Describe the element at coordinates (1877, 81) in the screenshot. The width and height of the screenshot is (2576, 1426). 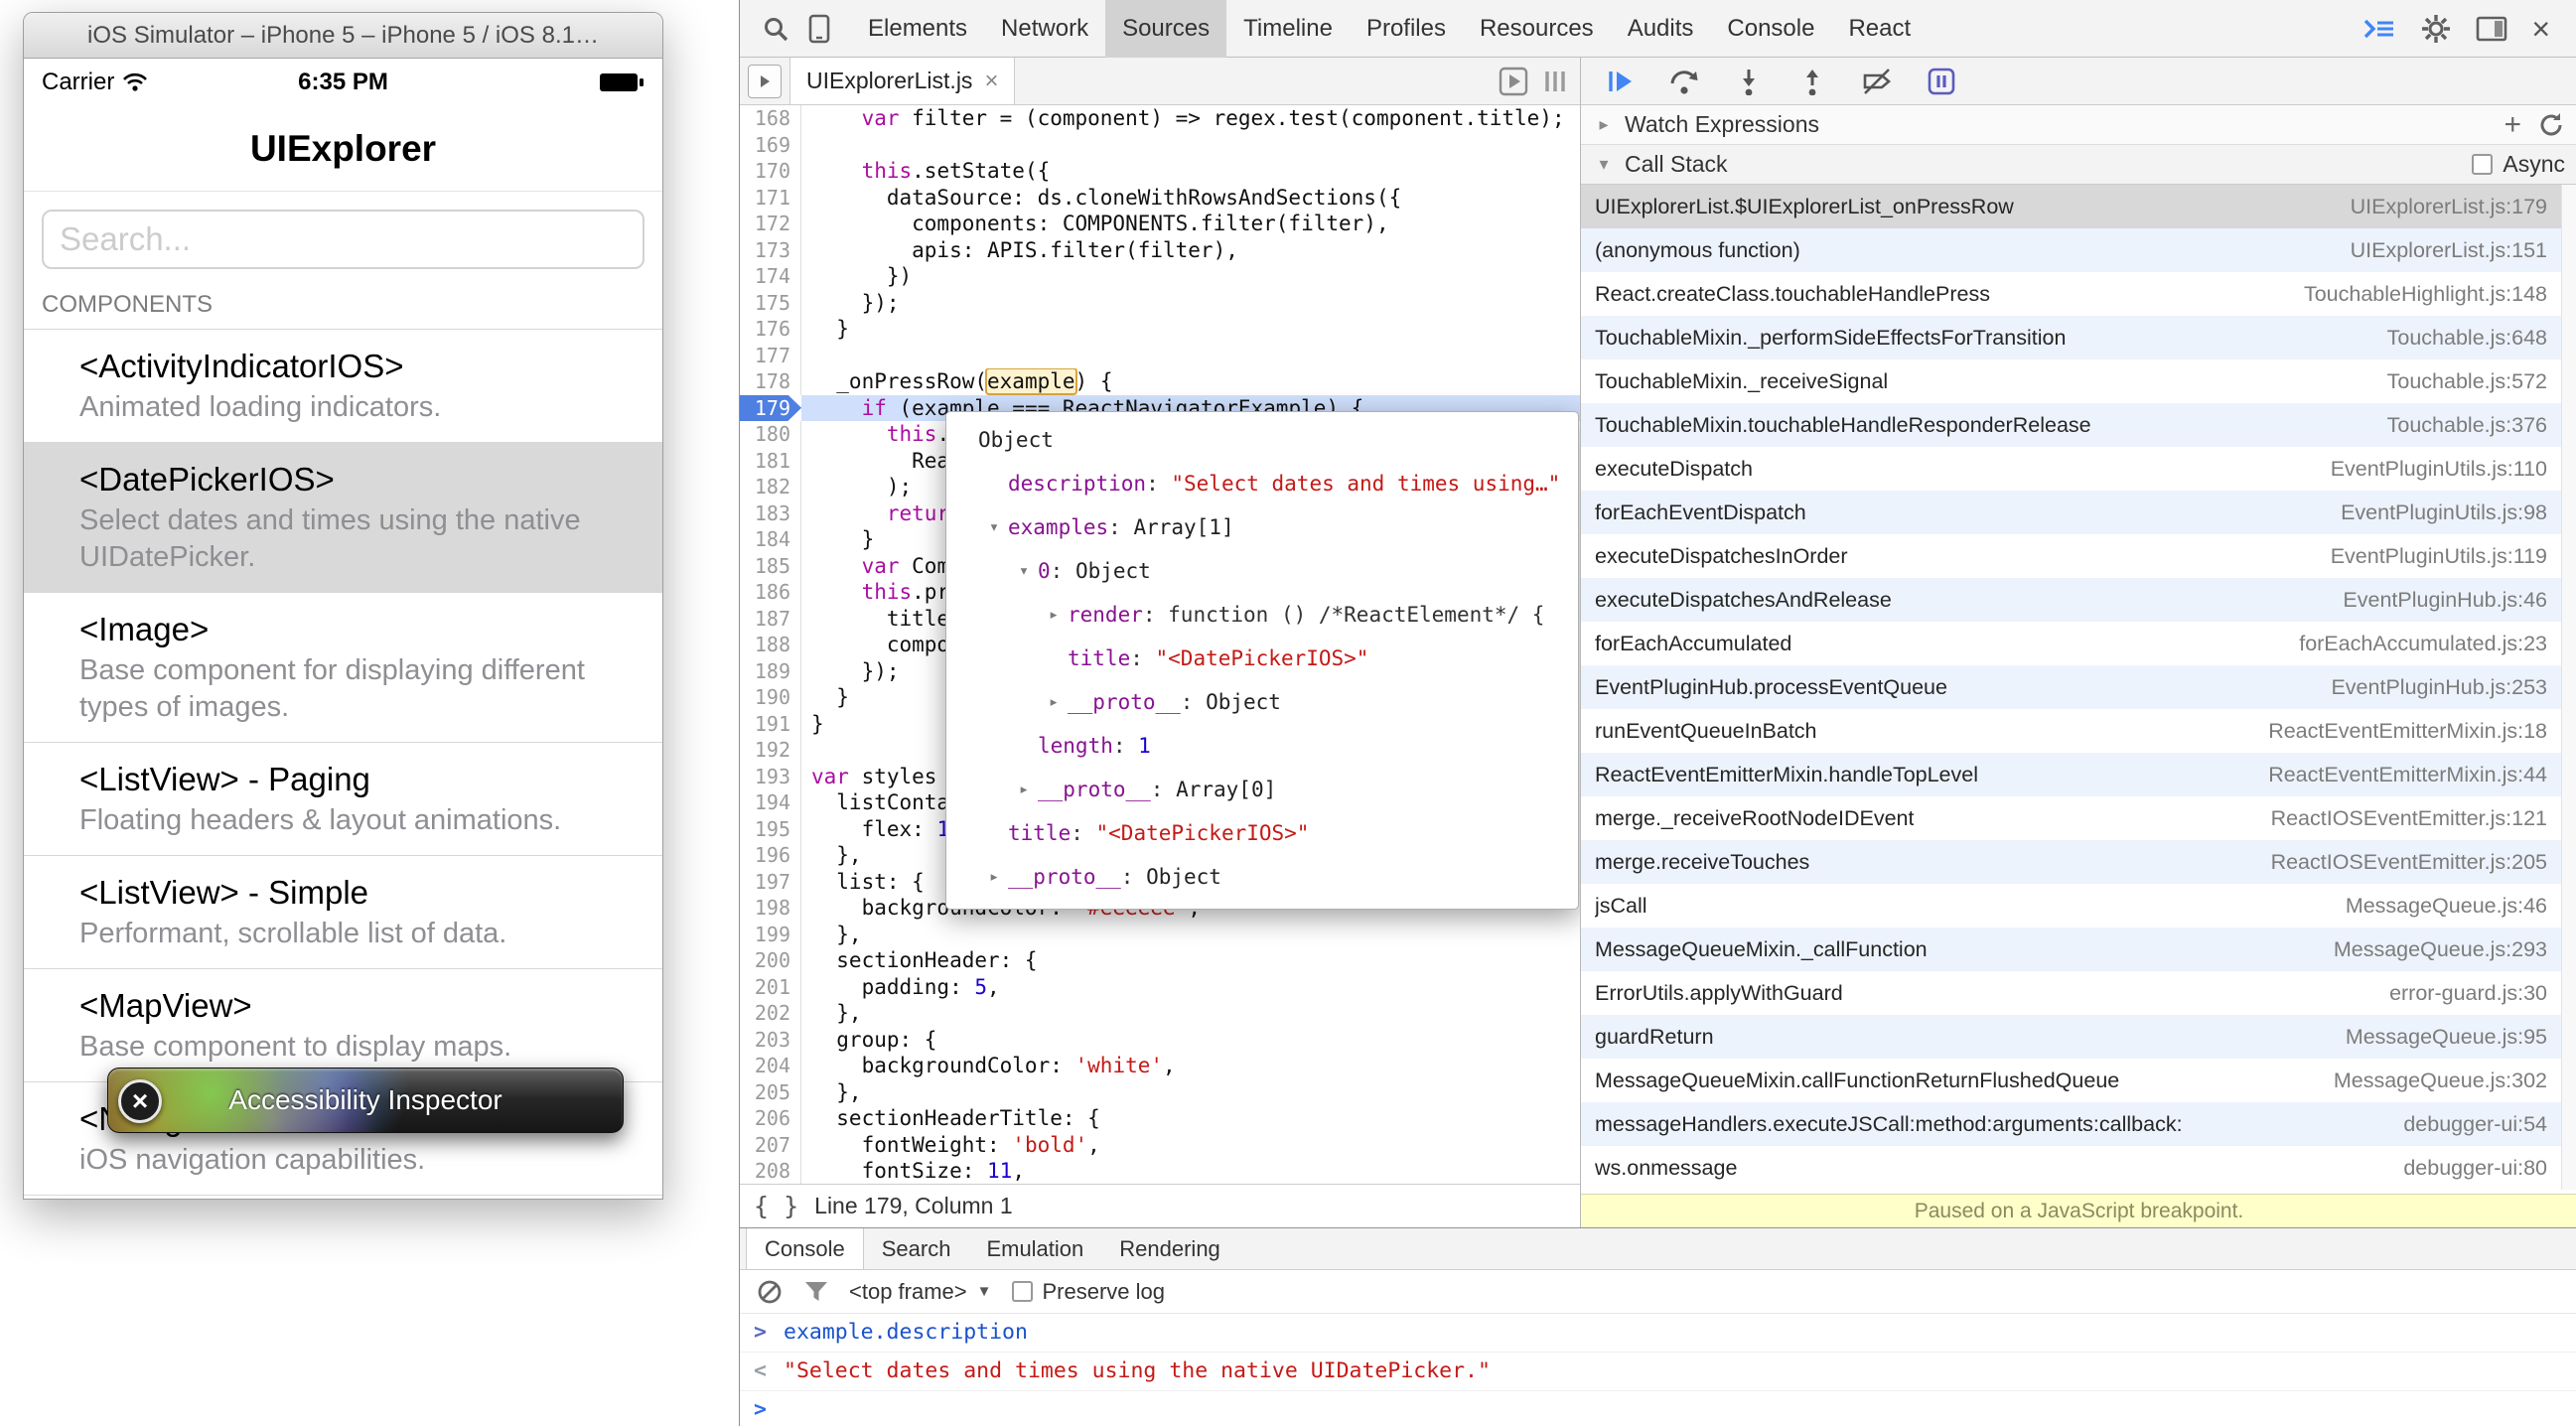
I see `deactivate-breakpoints-icon` at that location.